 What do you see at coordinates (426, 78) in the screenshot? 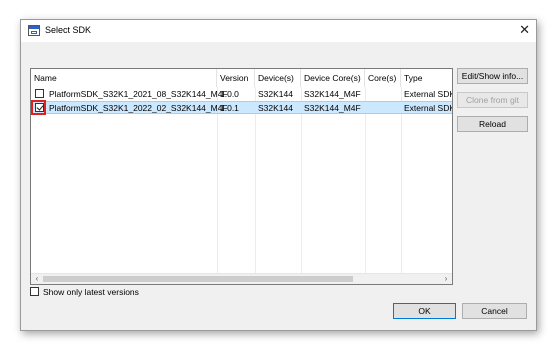
I see `col-header-type: Type` at bounding box center [426, 78].